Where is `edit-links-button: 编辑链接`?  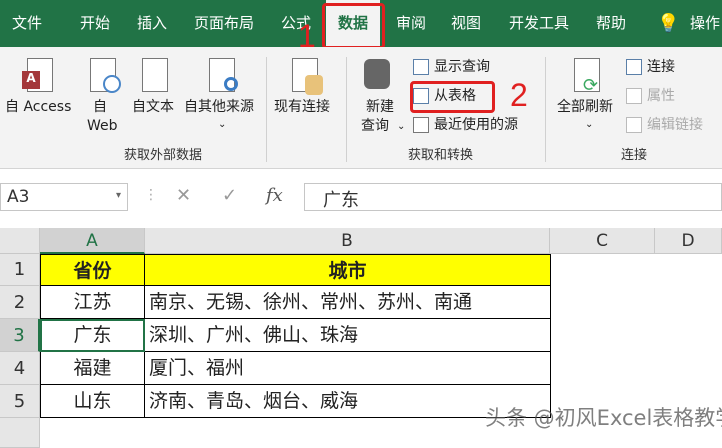 edit-links-button: 编辑链接 is located at coordinates (664, 124).